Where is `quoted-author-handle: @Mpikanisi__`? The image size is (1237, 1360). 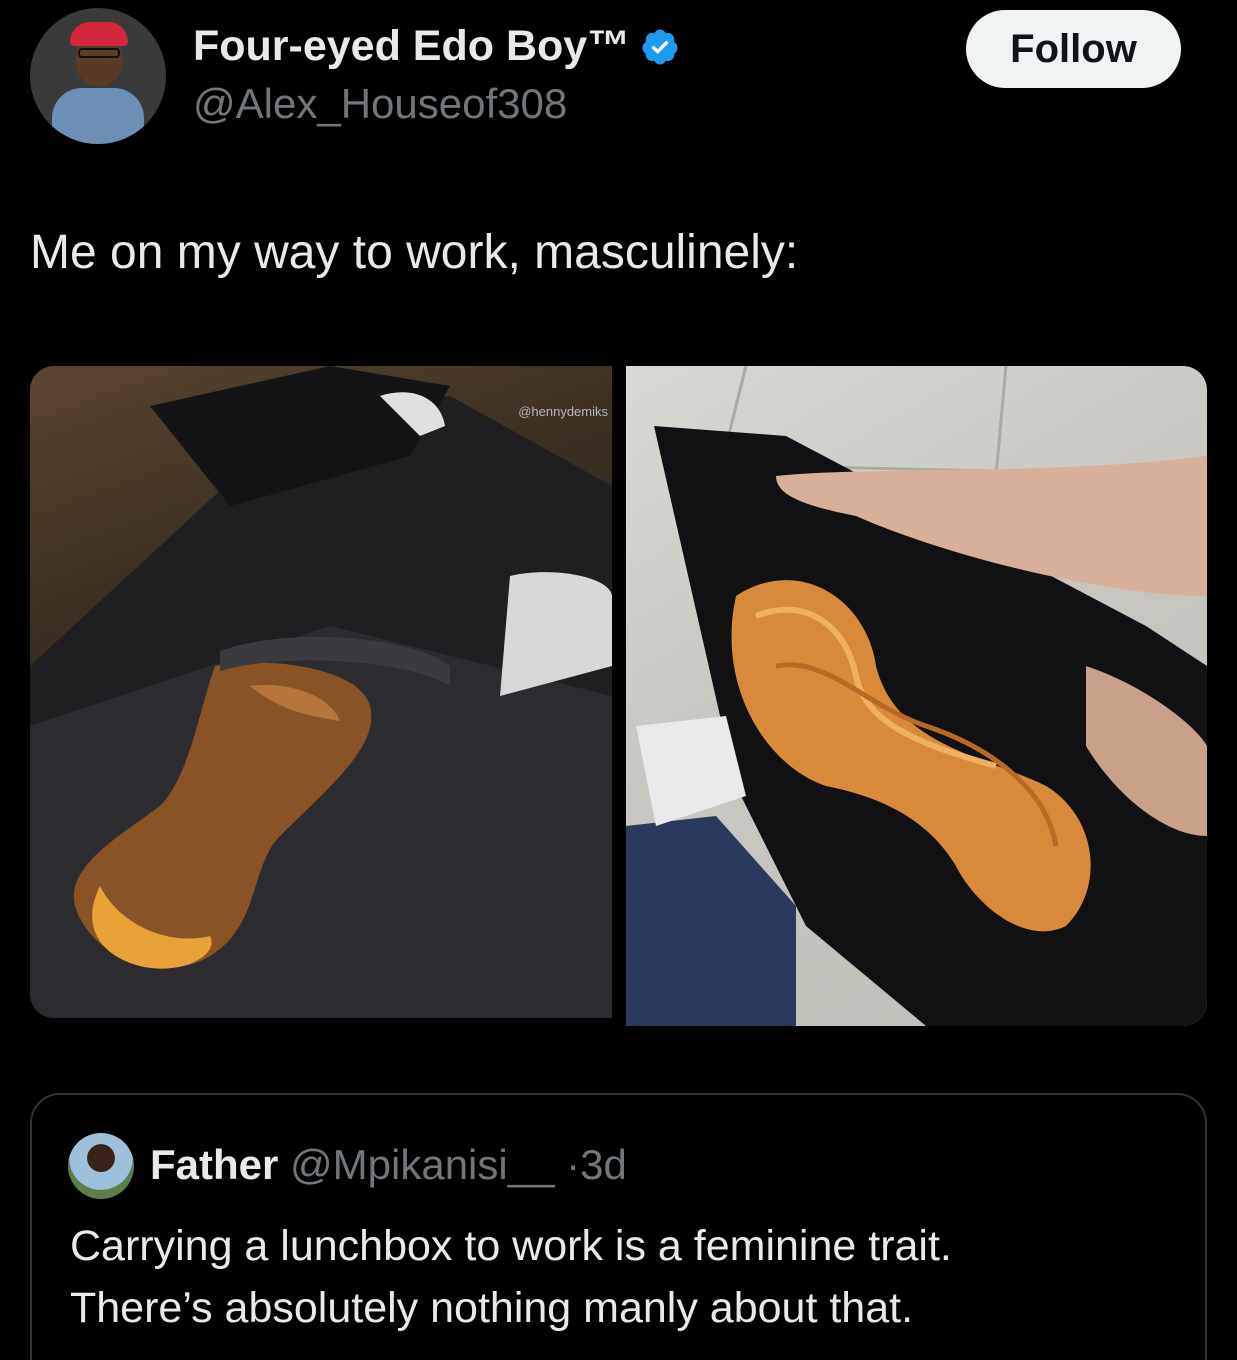
quoted-author-handle: @Mpikanisi__ is located at coordinates (422, 1164).